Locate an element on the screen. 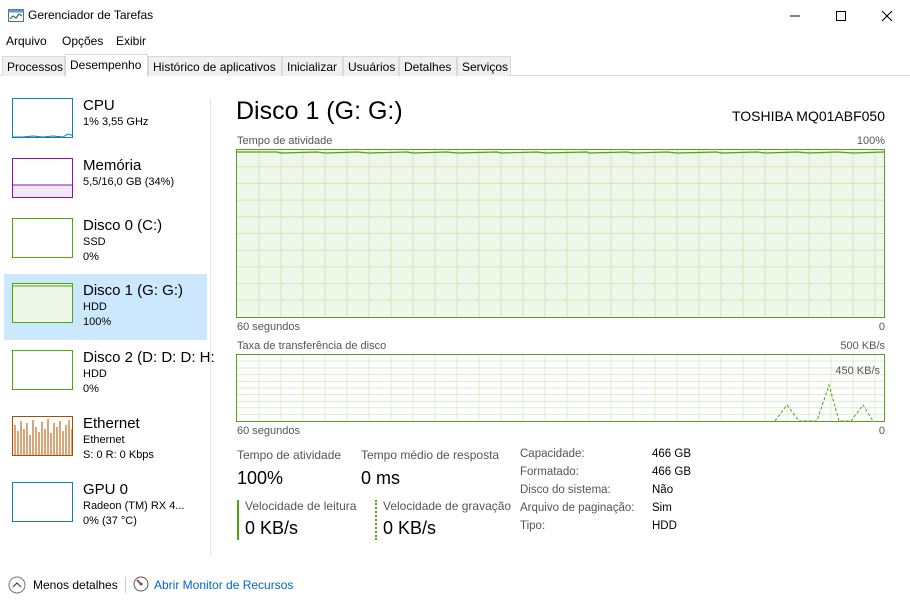  activity-line is located at coordinates (560, 152).